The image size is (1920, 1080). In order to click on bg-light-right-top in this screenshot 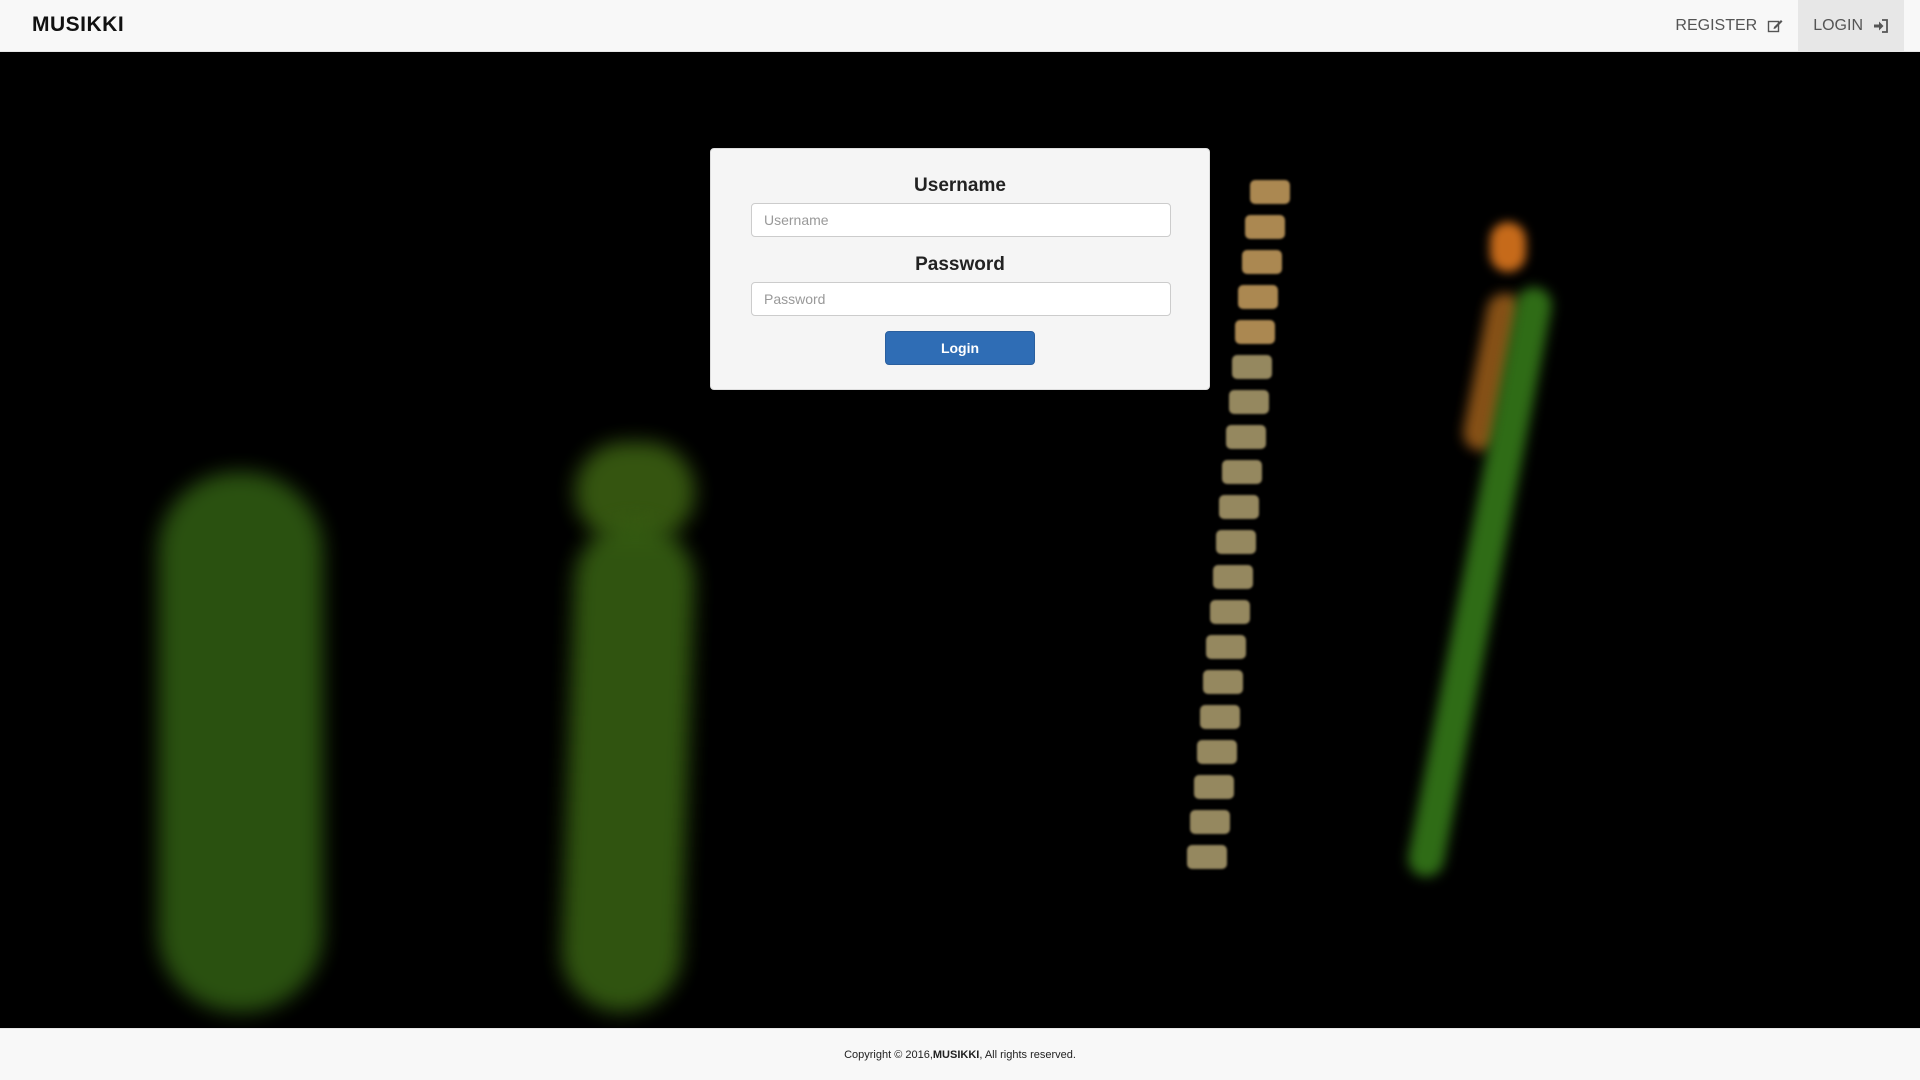, I will do `click(1508, 247)`.